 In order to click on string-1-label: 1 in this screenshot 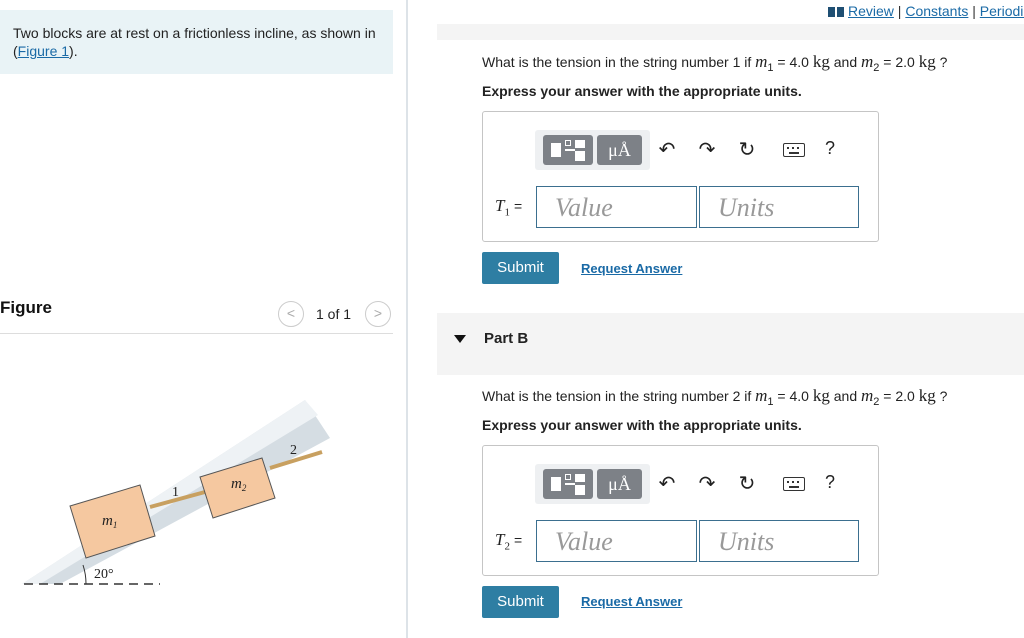, I will do `click(175, 492)`.